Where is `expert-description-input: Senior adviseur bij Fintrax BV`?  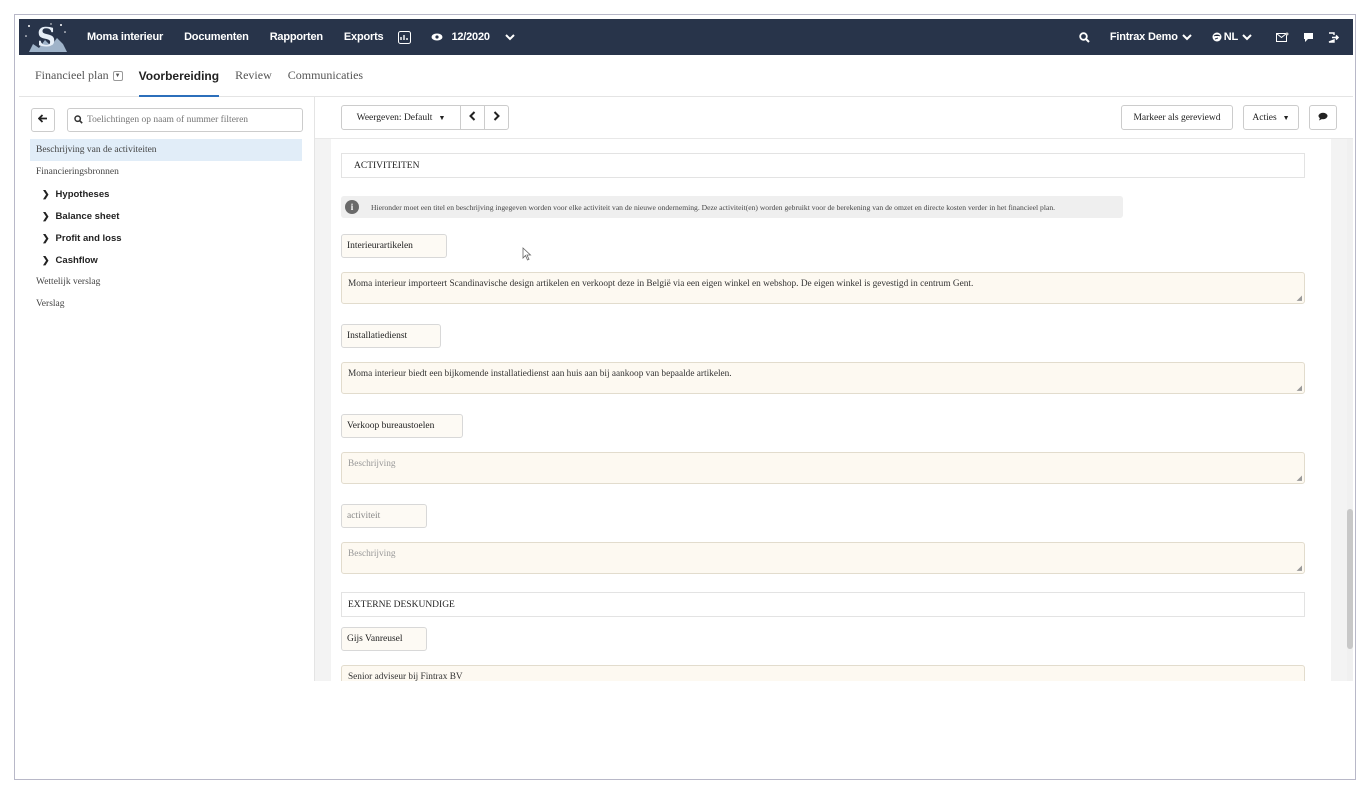
expert-description-input: Senior adviseur bij Fintrax BV is located at coordinates (823, 673).